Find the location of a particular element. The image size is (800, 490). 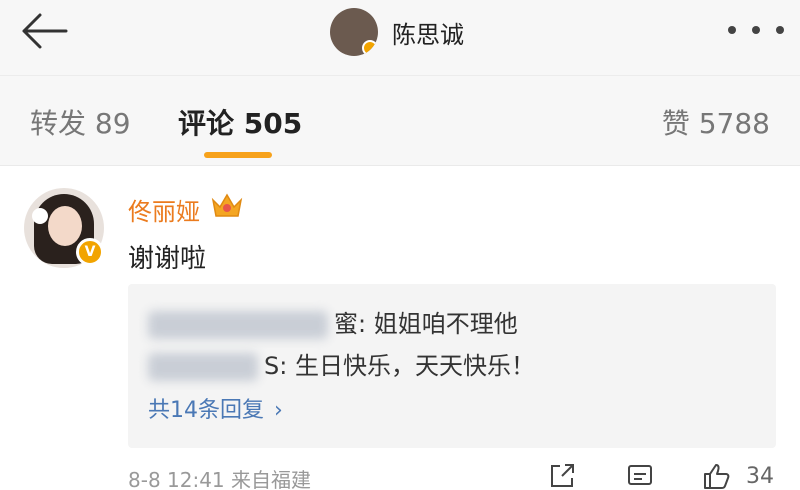

comment-icon is located at coordinates (640, 476).